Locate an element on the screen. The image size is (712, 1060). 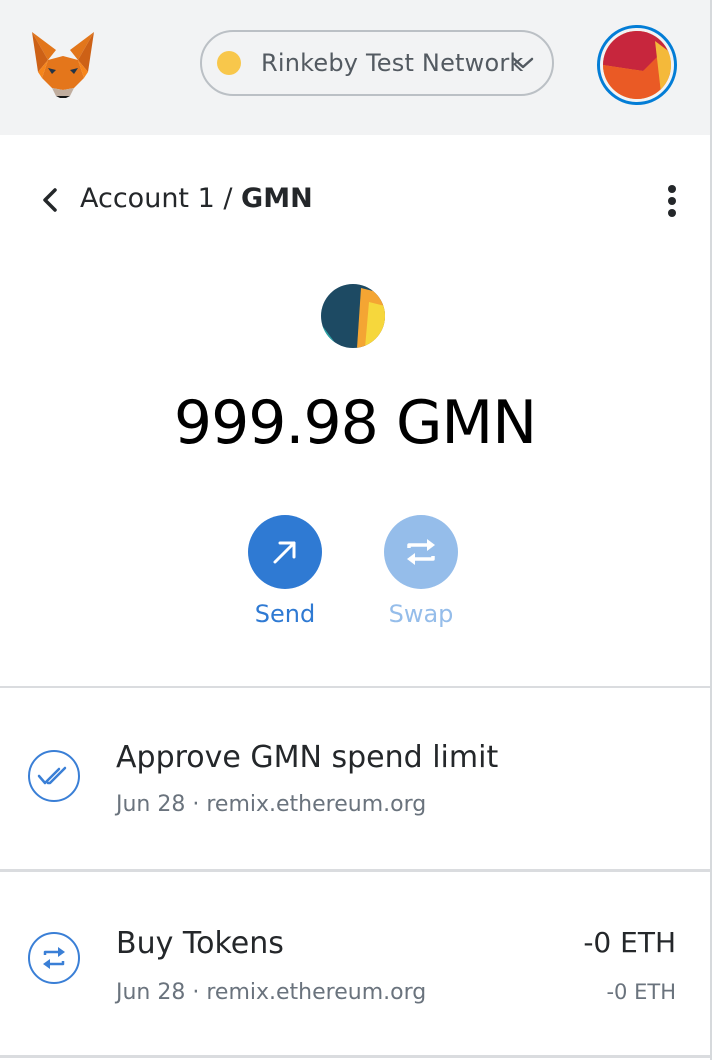
transaction-title: Buy Tokens is located at coordinates (200, 943).